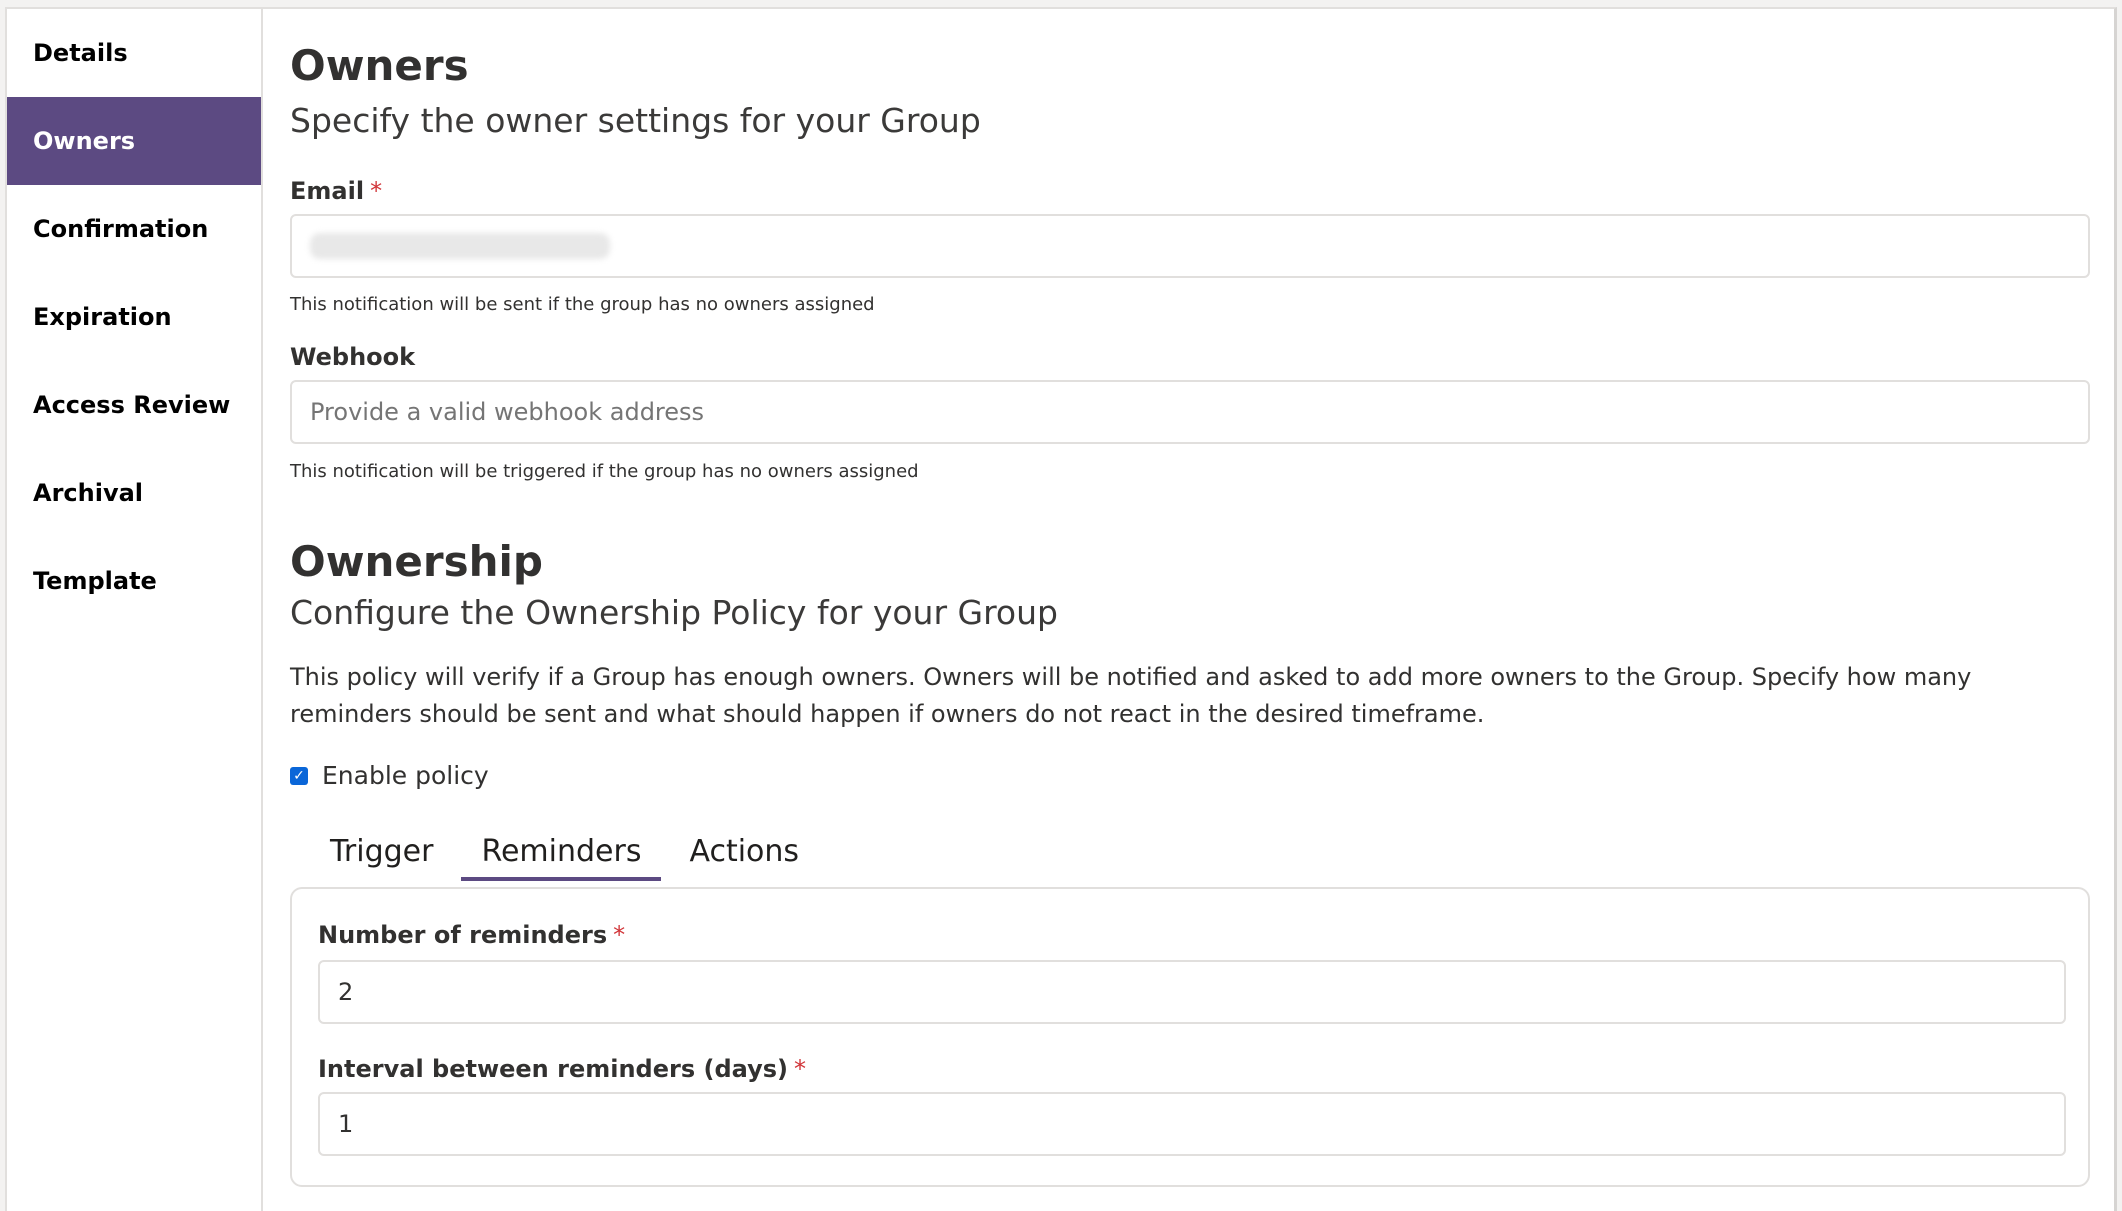 This screenshot has height=1211, width=2122. I want to click on enable-policy-row: ✓ Enable policy, so click(389, 775).